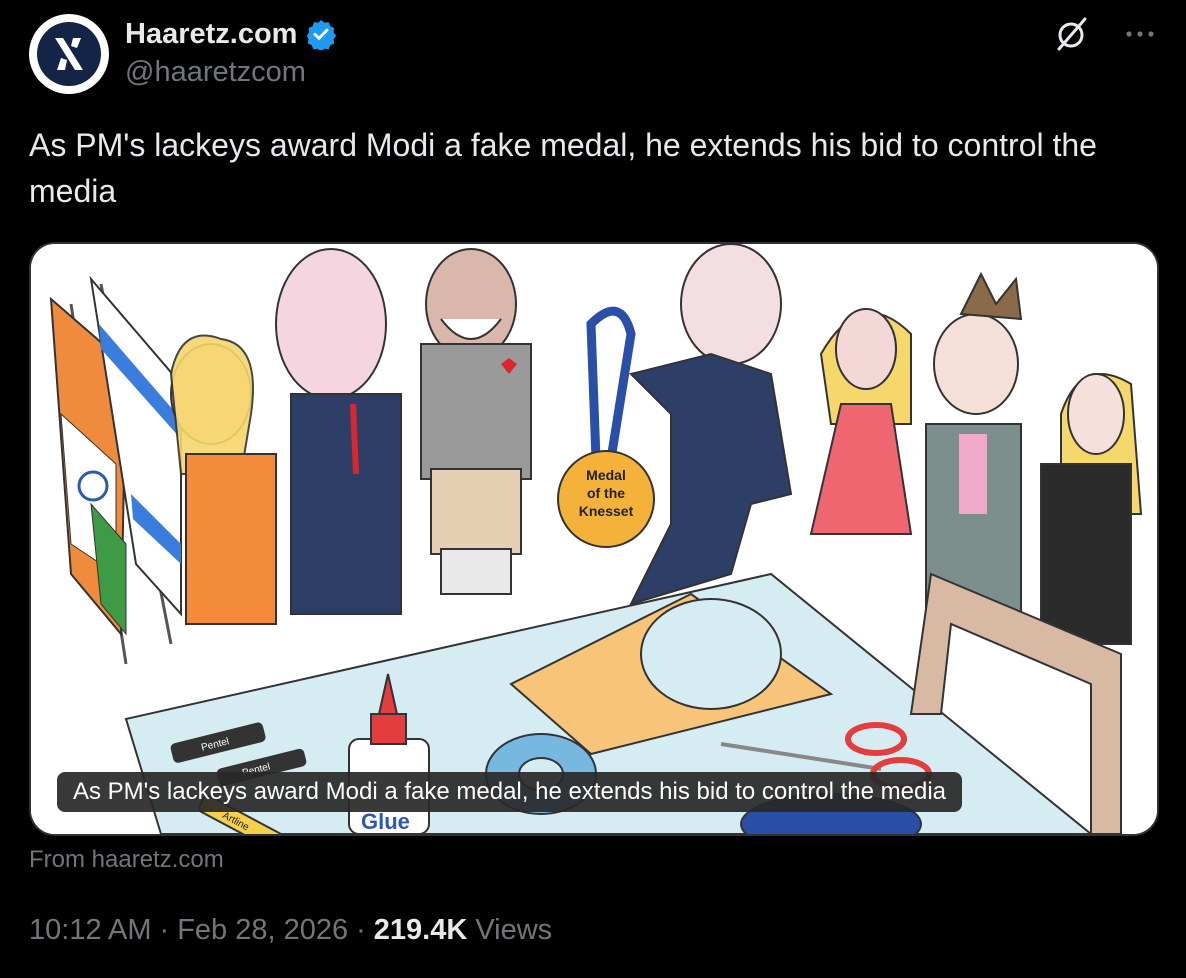 Image resolution: width=1186 pixels, height=978 pixels. I want to click on grok-slash-icon, so click(1072, 34).